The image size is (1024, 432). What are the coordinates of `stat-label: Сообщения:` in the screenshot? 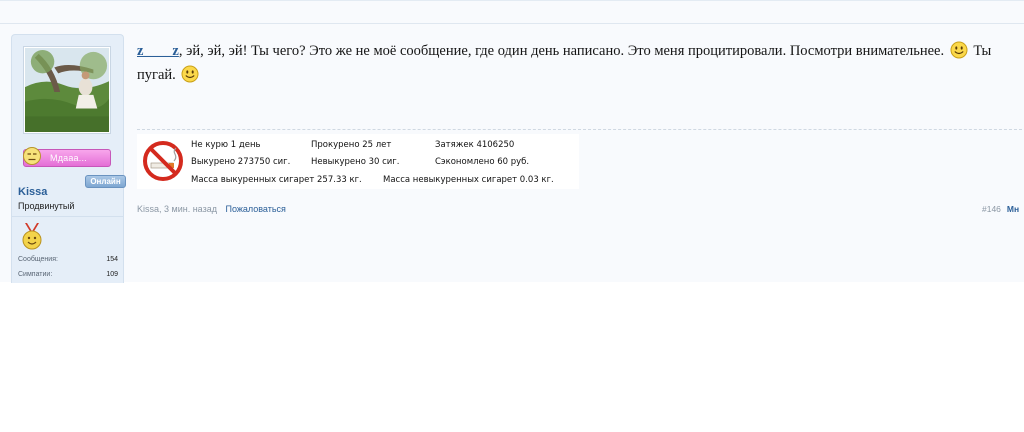 It's located at (38, 259).